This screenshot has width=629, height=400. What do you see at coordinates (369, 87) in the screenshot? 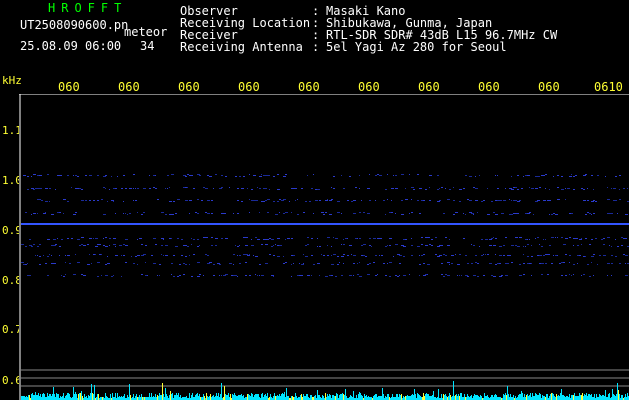
I see `x-tick: 060` at bounding box center [369, 87].